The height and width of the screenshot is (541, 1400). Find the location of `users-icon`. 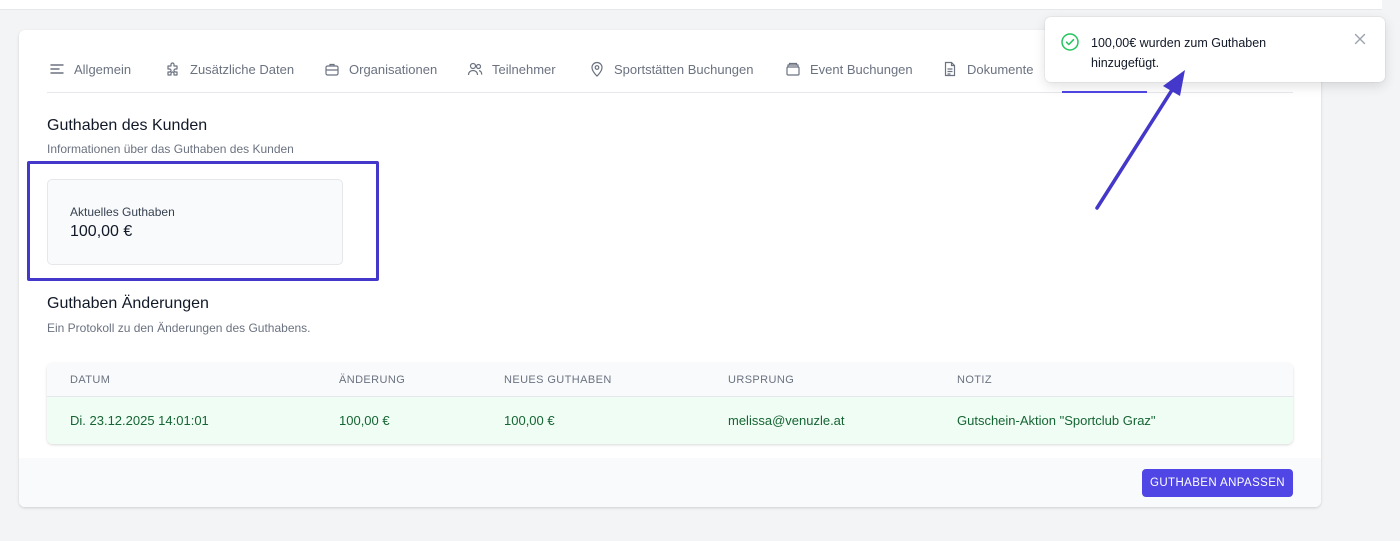

users-icon is located at coordinates (475, 69).